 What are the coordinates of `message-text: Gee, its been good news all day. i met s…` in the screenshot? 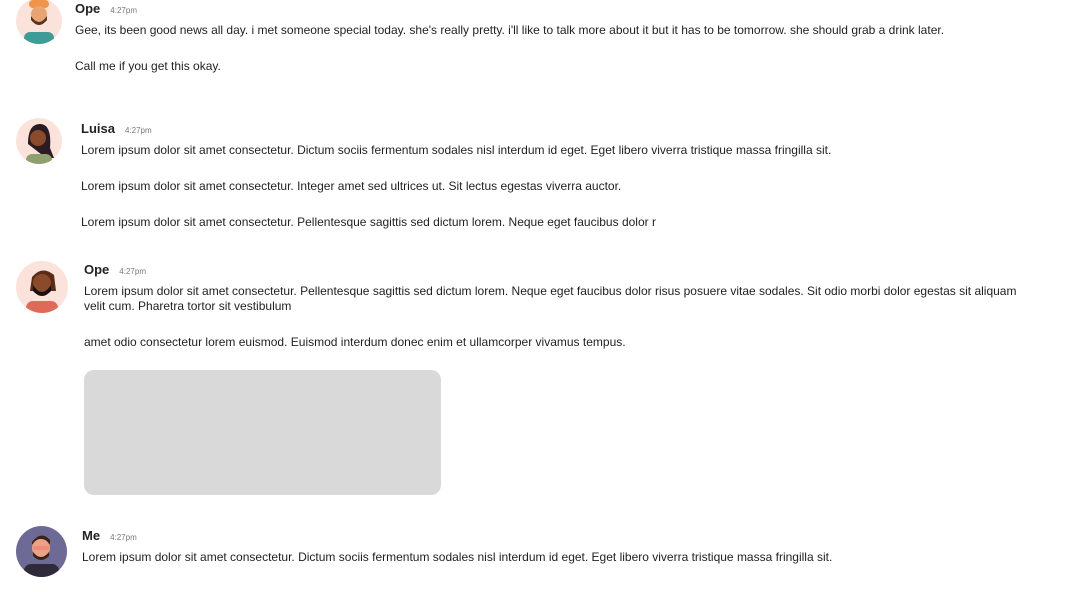 It's located at (510, 30).